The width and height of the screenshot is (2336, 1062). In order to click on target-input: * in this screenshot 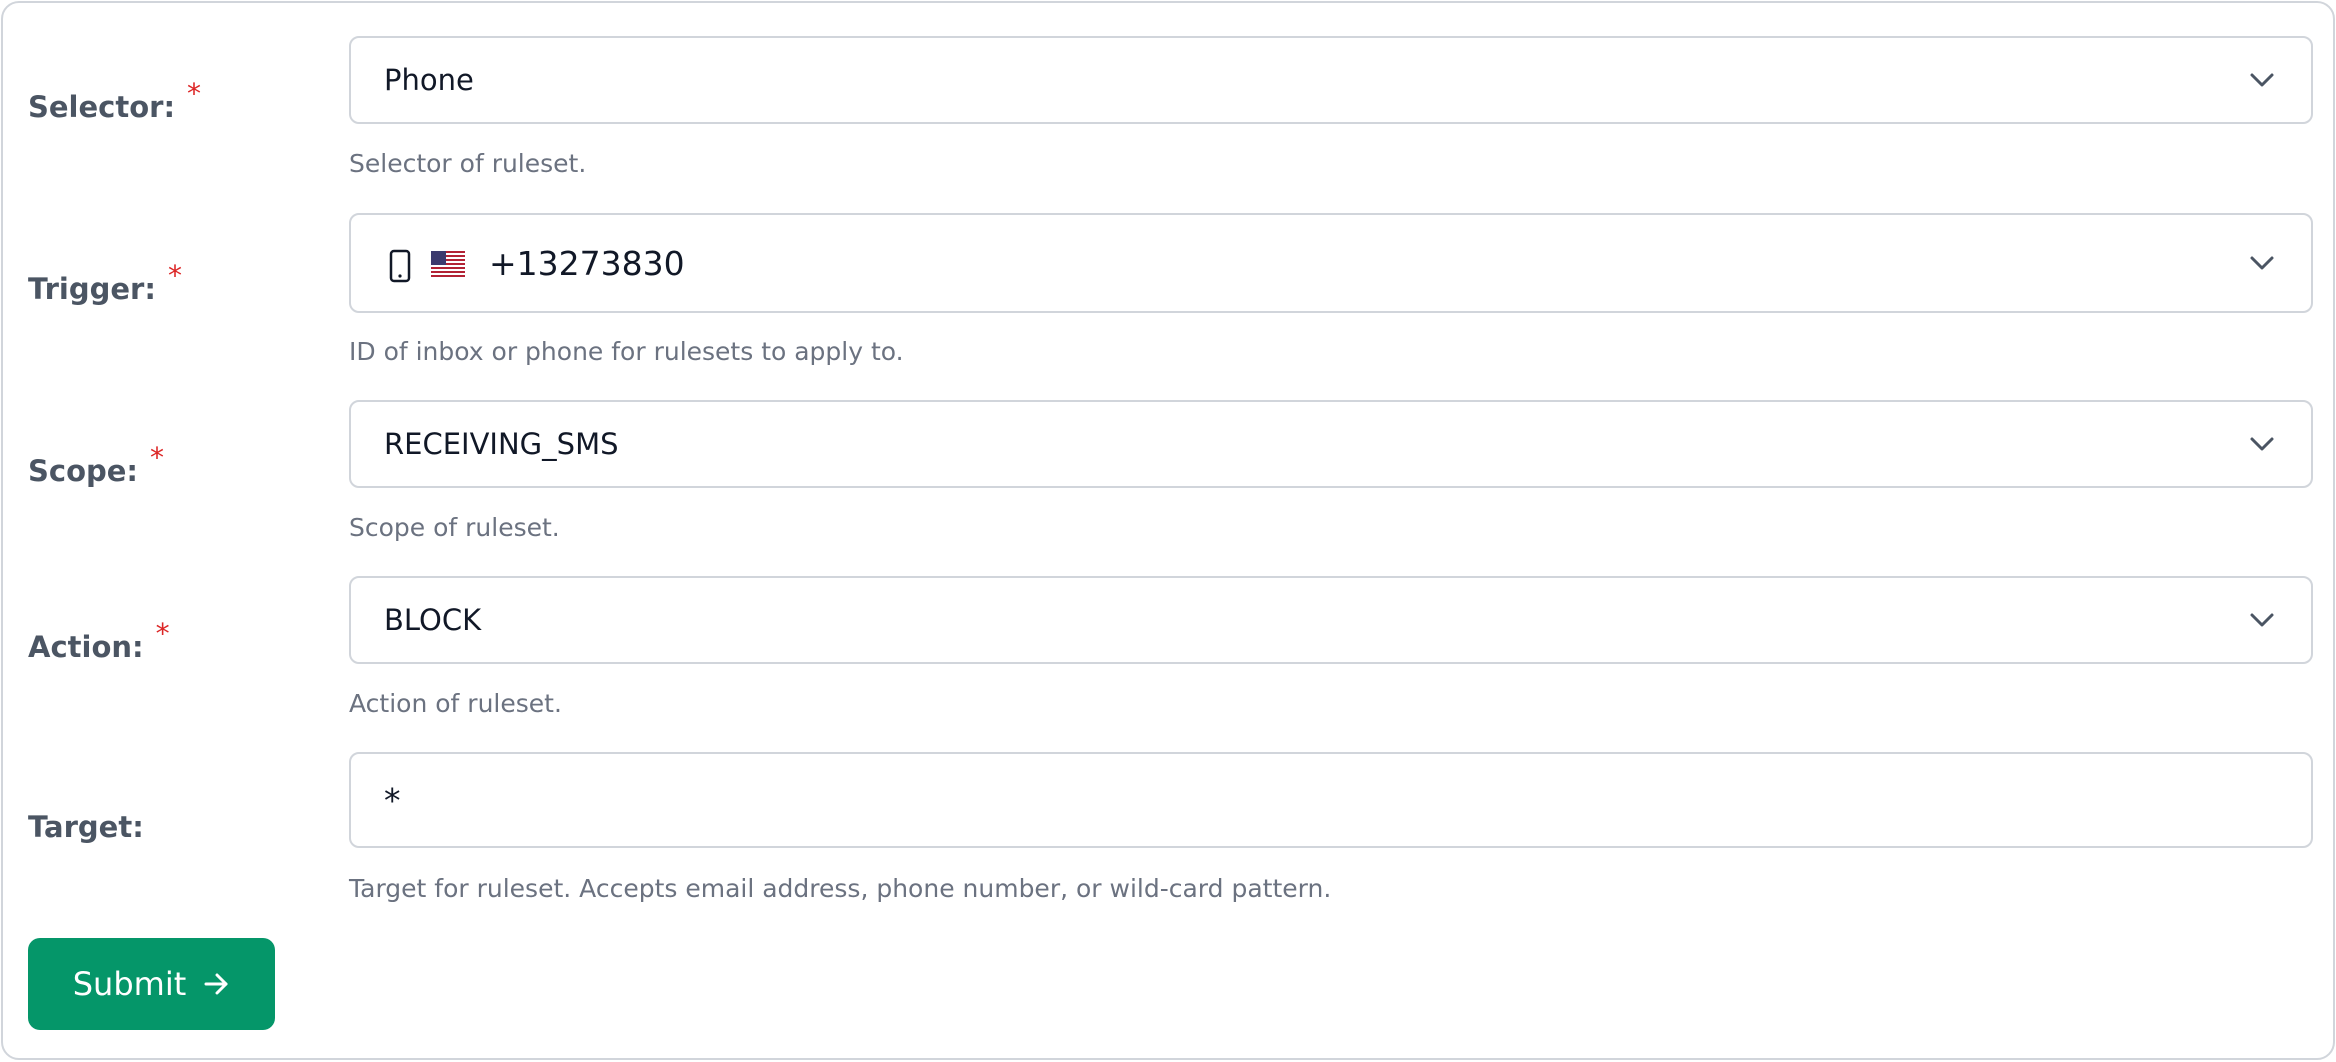, I will do `click(1331, 800)`.